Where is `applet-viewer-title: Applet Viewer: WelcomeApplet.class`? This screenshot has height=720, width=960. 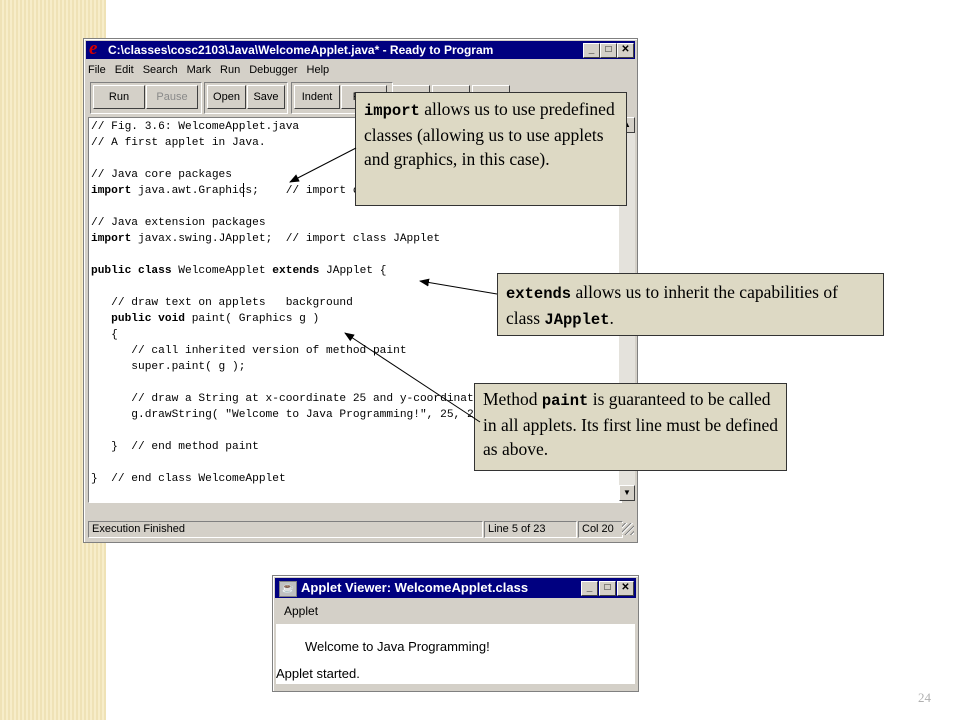 applet-viewer-title: Applet Viewer: WelcomeApplet.class is located at coordinates (415, 587).